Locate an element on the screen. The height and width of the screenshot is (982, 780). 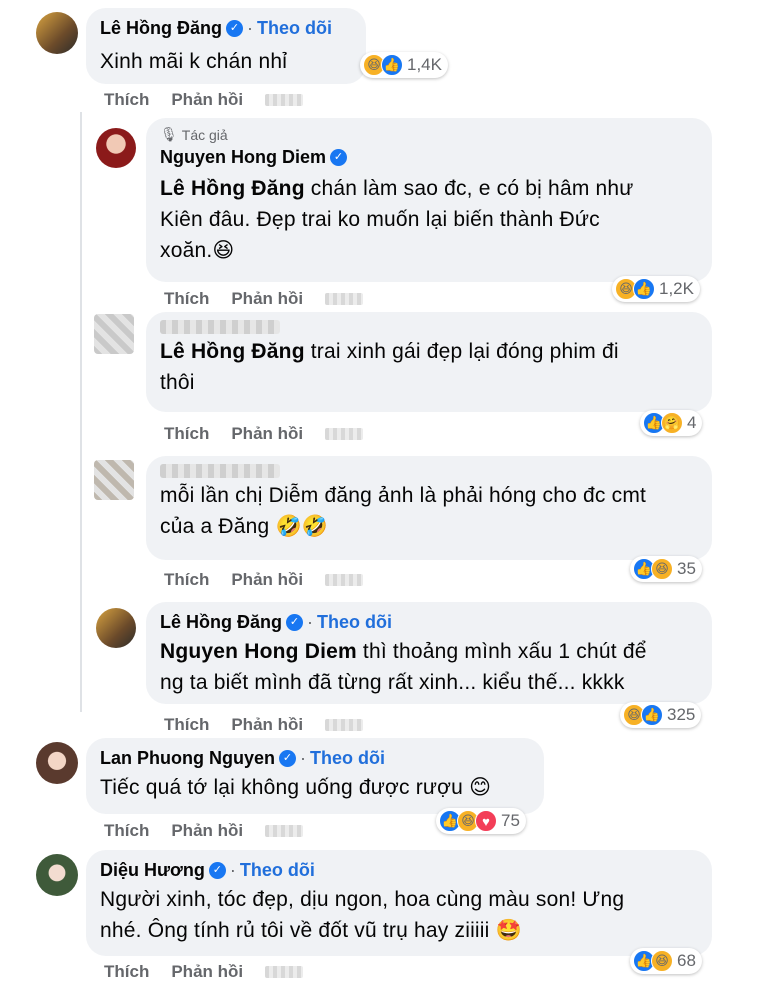
mention-link: Nguyen Hong Diem is located at coordinates (258, 651).